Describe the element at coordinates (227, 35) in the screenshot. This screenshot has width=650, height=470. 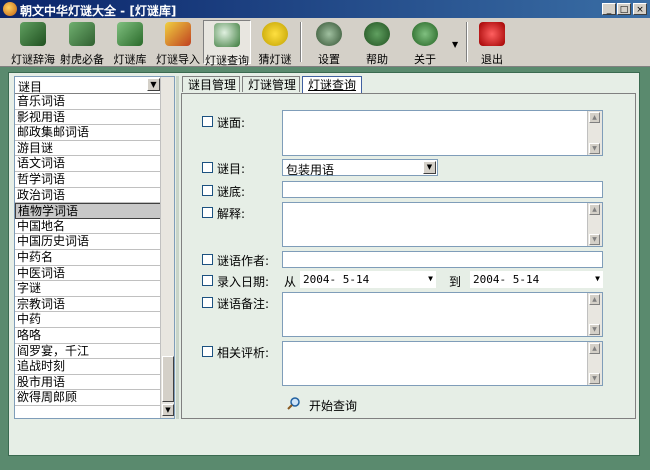
I see `search-icon` at that location.